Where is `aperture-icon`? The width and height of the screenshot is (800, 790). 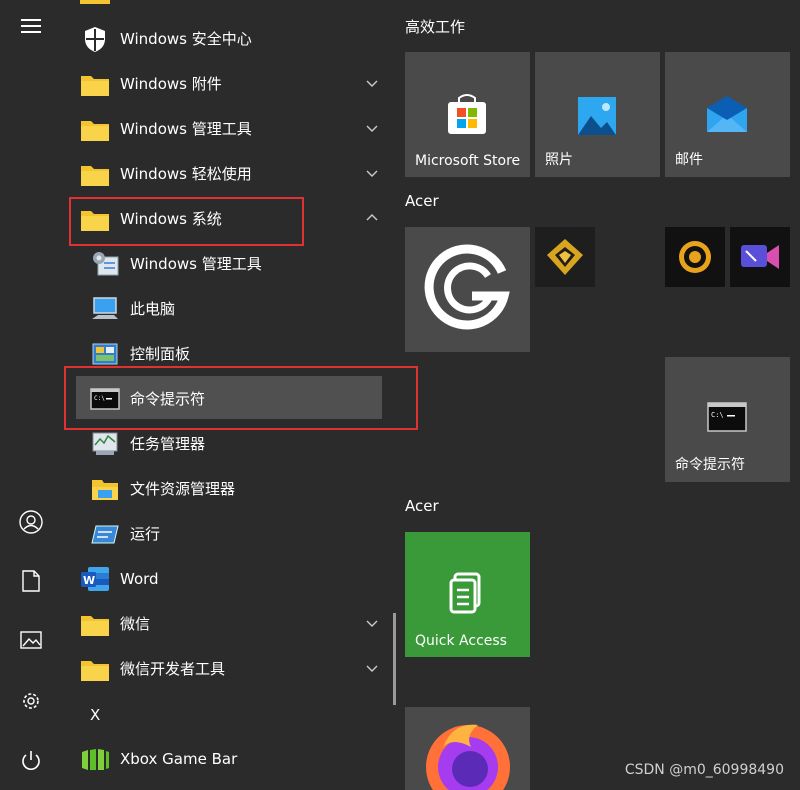
aperture-icon is located at coordinates (695, 257).